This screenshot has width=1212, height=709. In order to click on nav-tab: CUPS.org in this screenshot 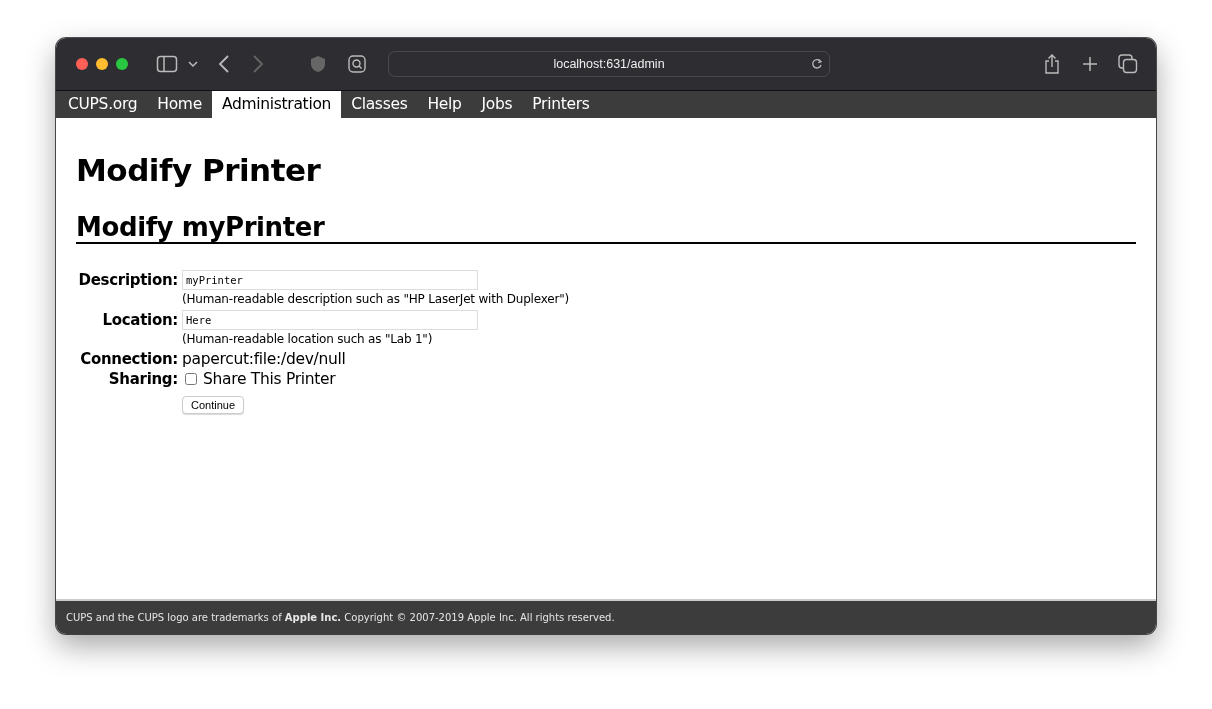, I will do `click(103, 104)`.